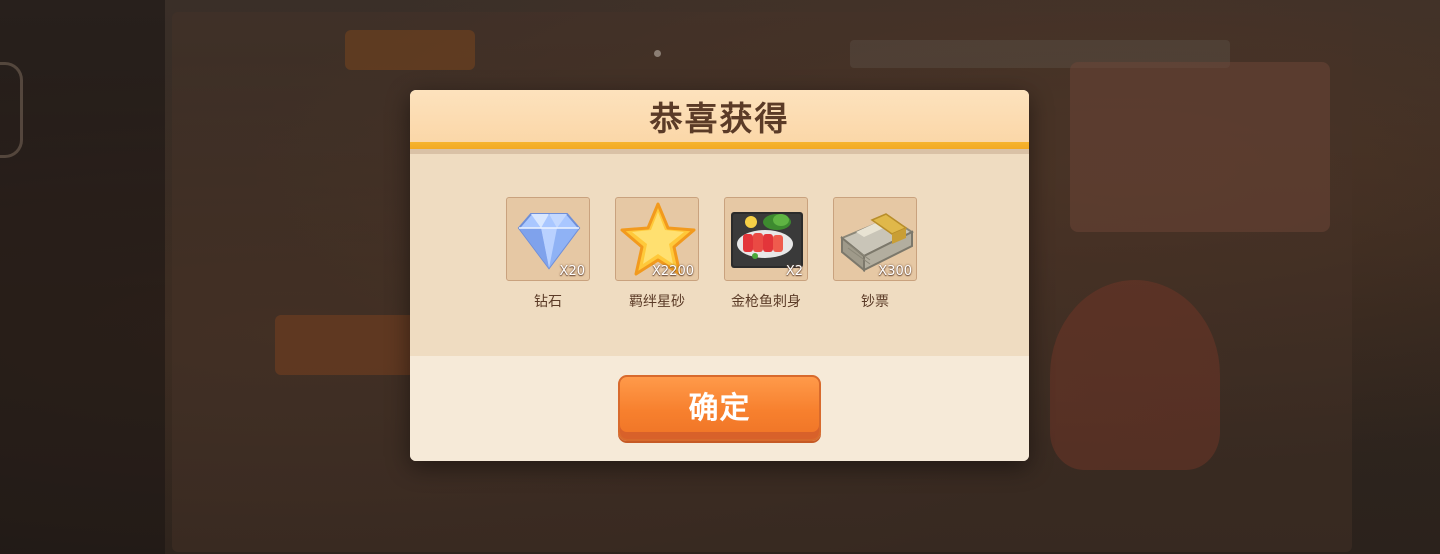 The image size is (1440, 554). I want to click on header-stripe, so click(719, 148).